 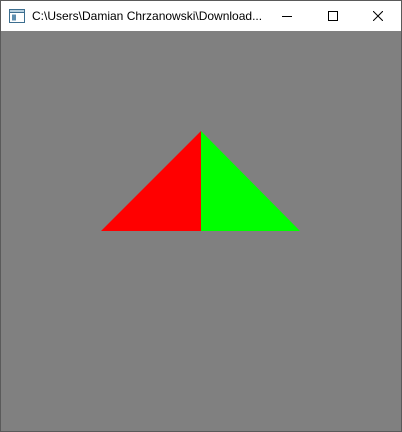 I want to click on minimize-button, so click(x=287, y=16).